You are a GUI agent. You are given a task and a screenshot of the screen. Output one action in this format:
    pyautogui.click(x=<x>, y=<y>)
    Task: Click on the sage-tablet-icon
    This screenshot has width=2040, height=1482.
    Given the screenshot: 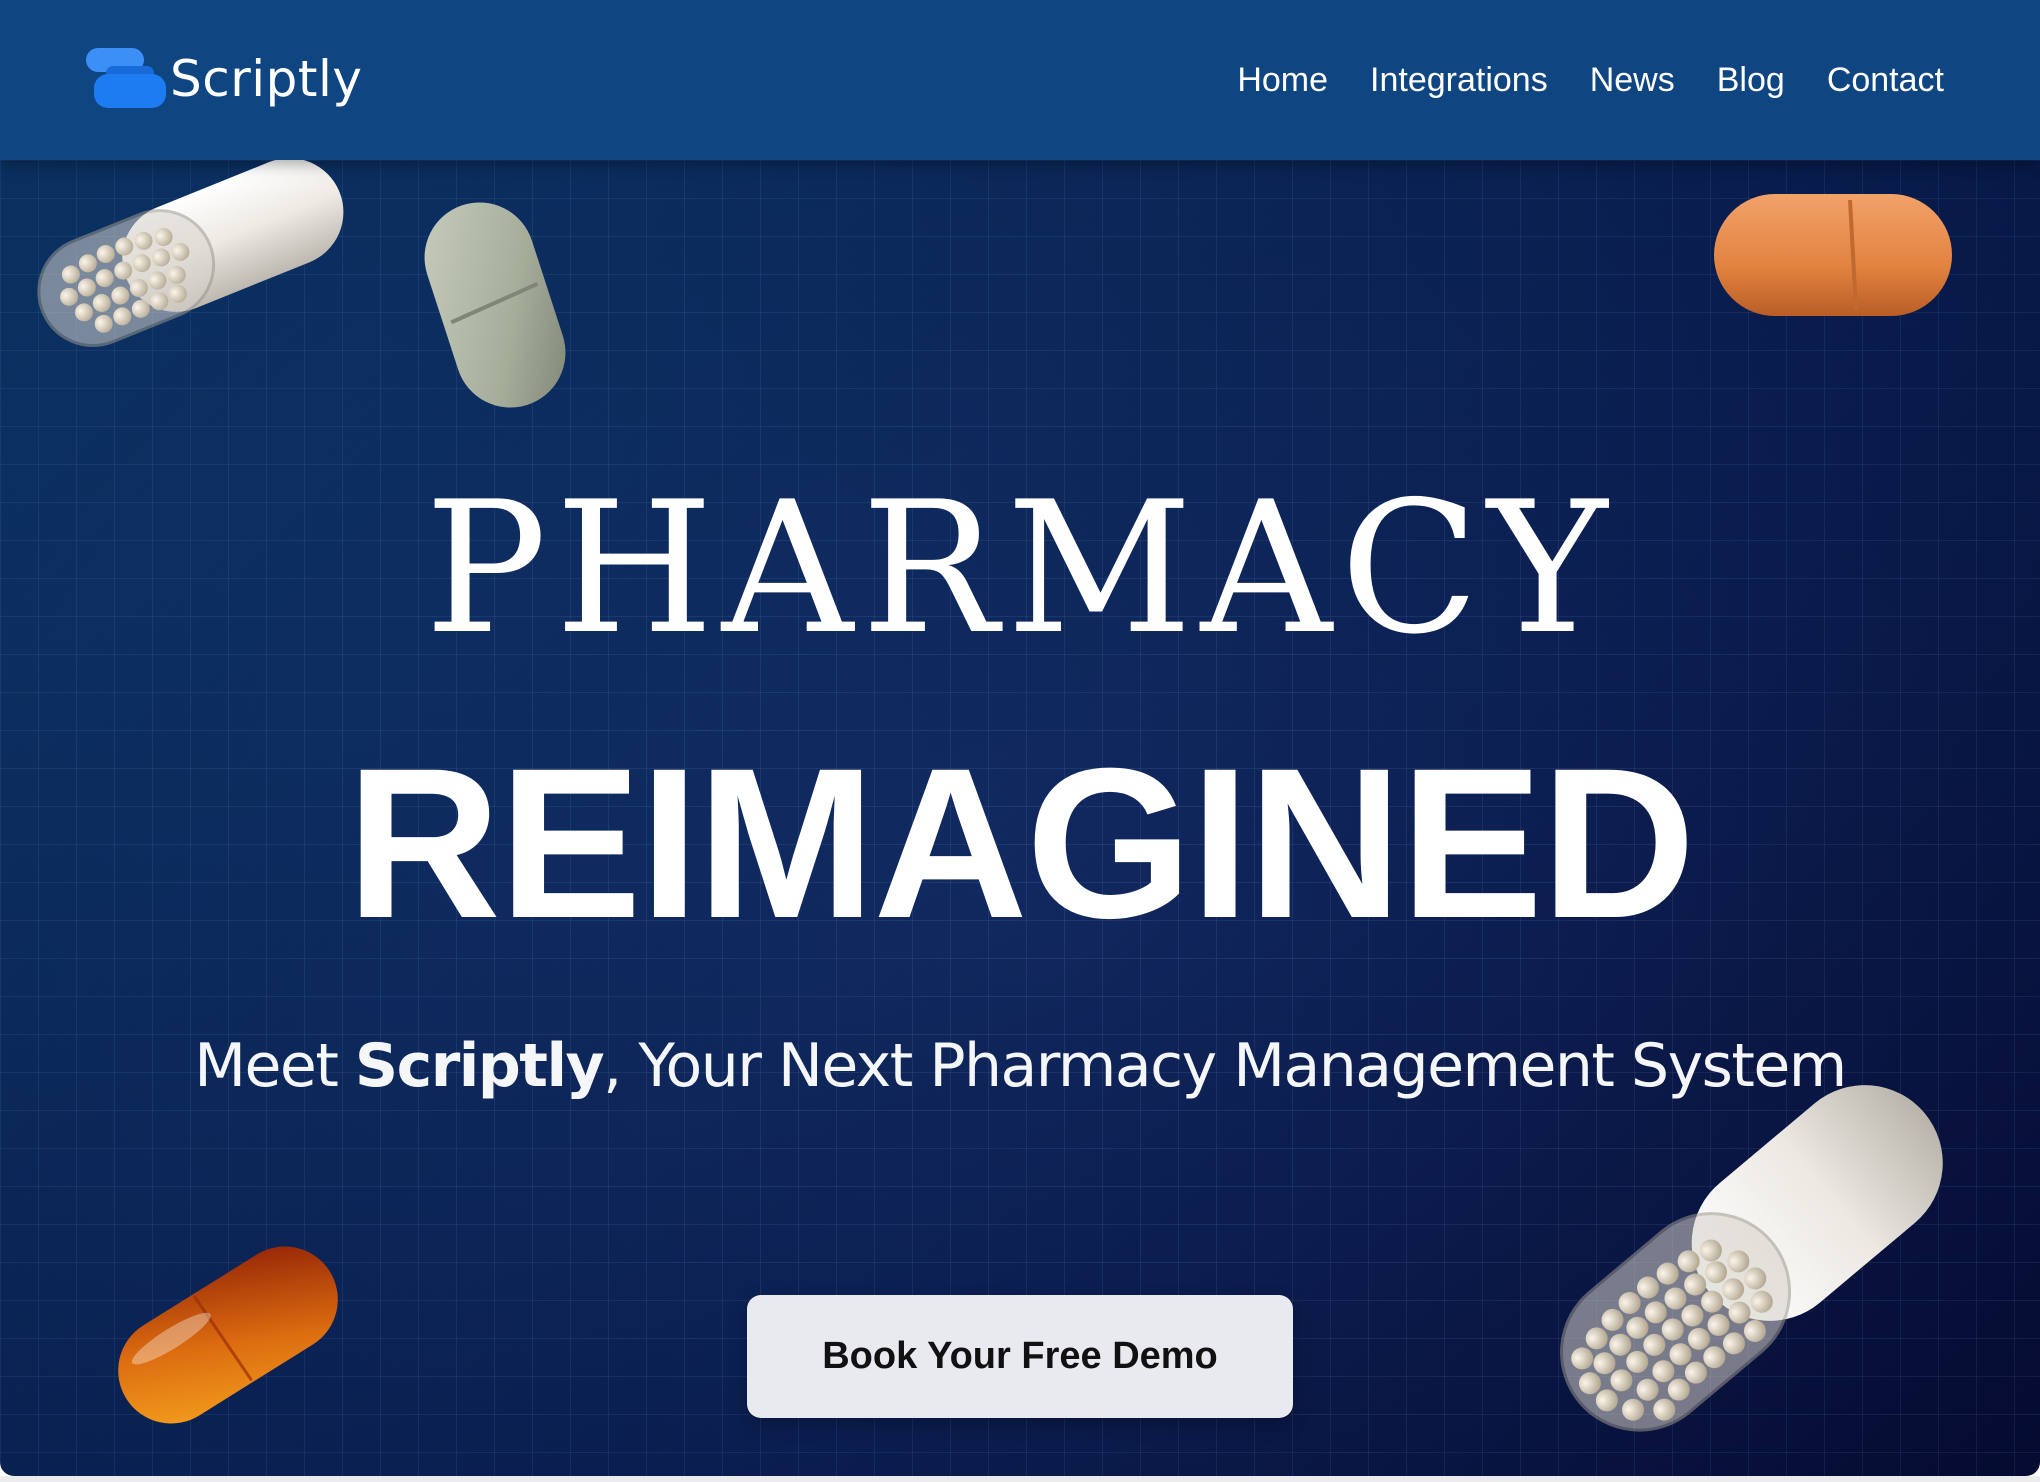 What is the action you would take?
    pyautogui.click(x=495, y=305)
    